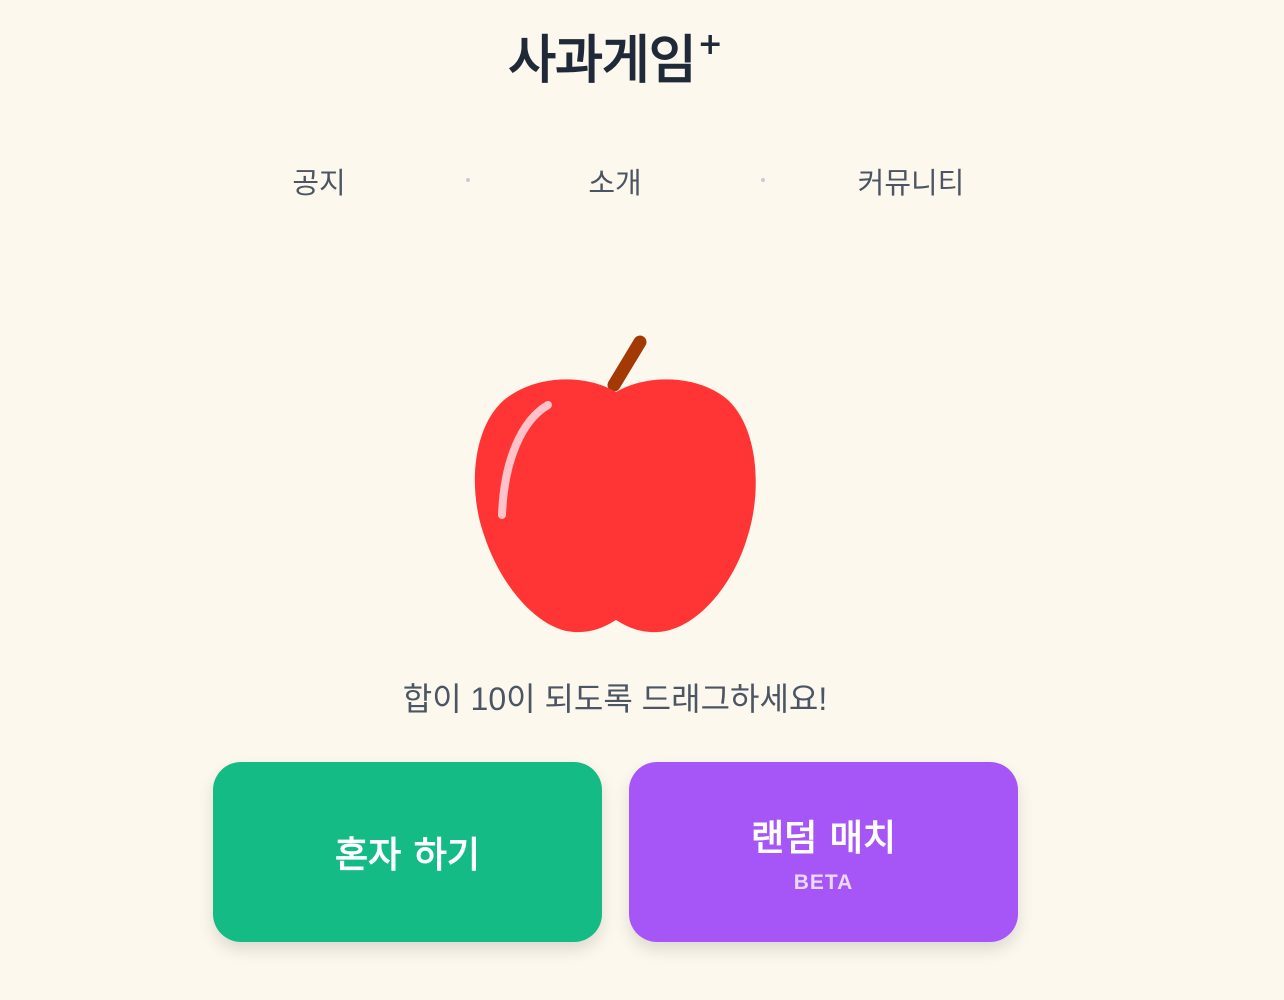  I want to click on page-title: 사과게임+, so click(615, 55).